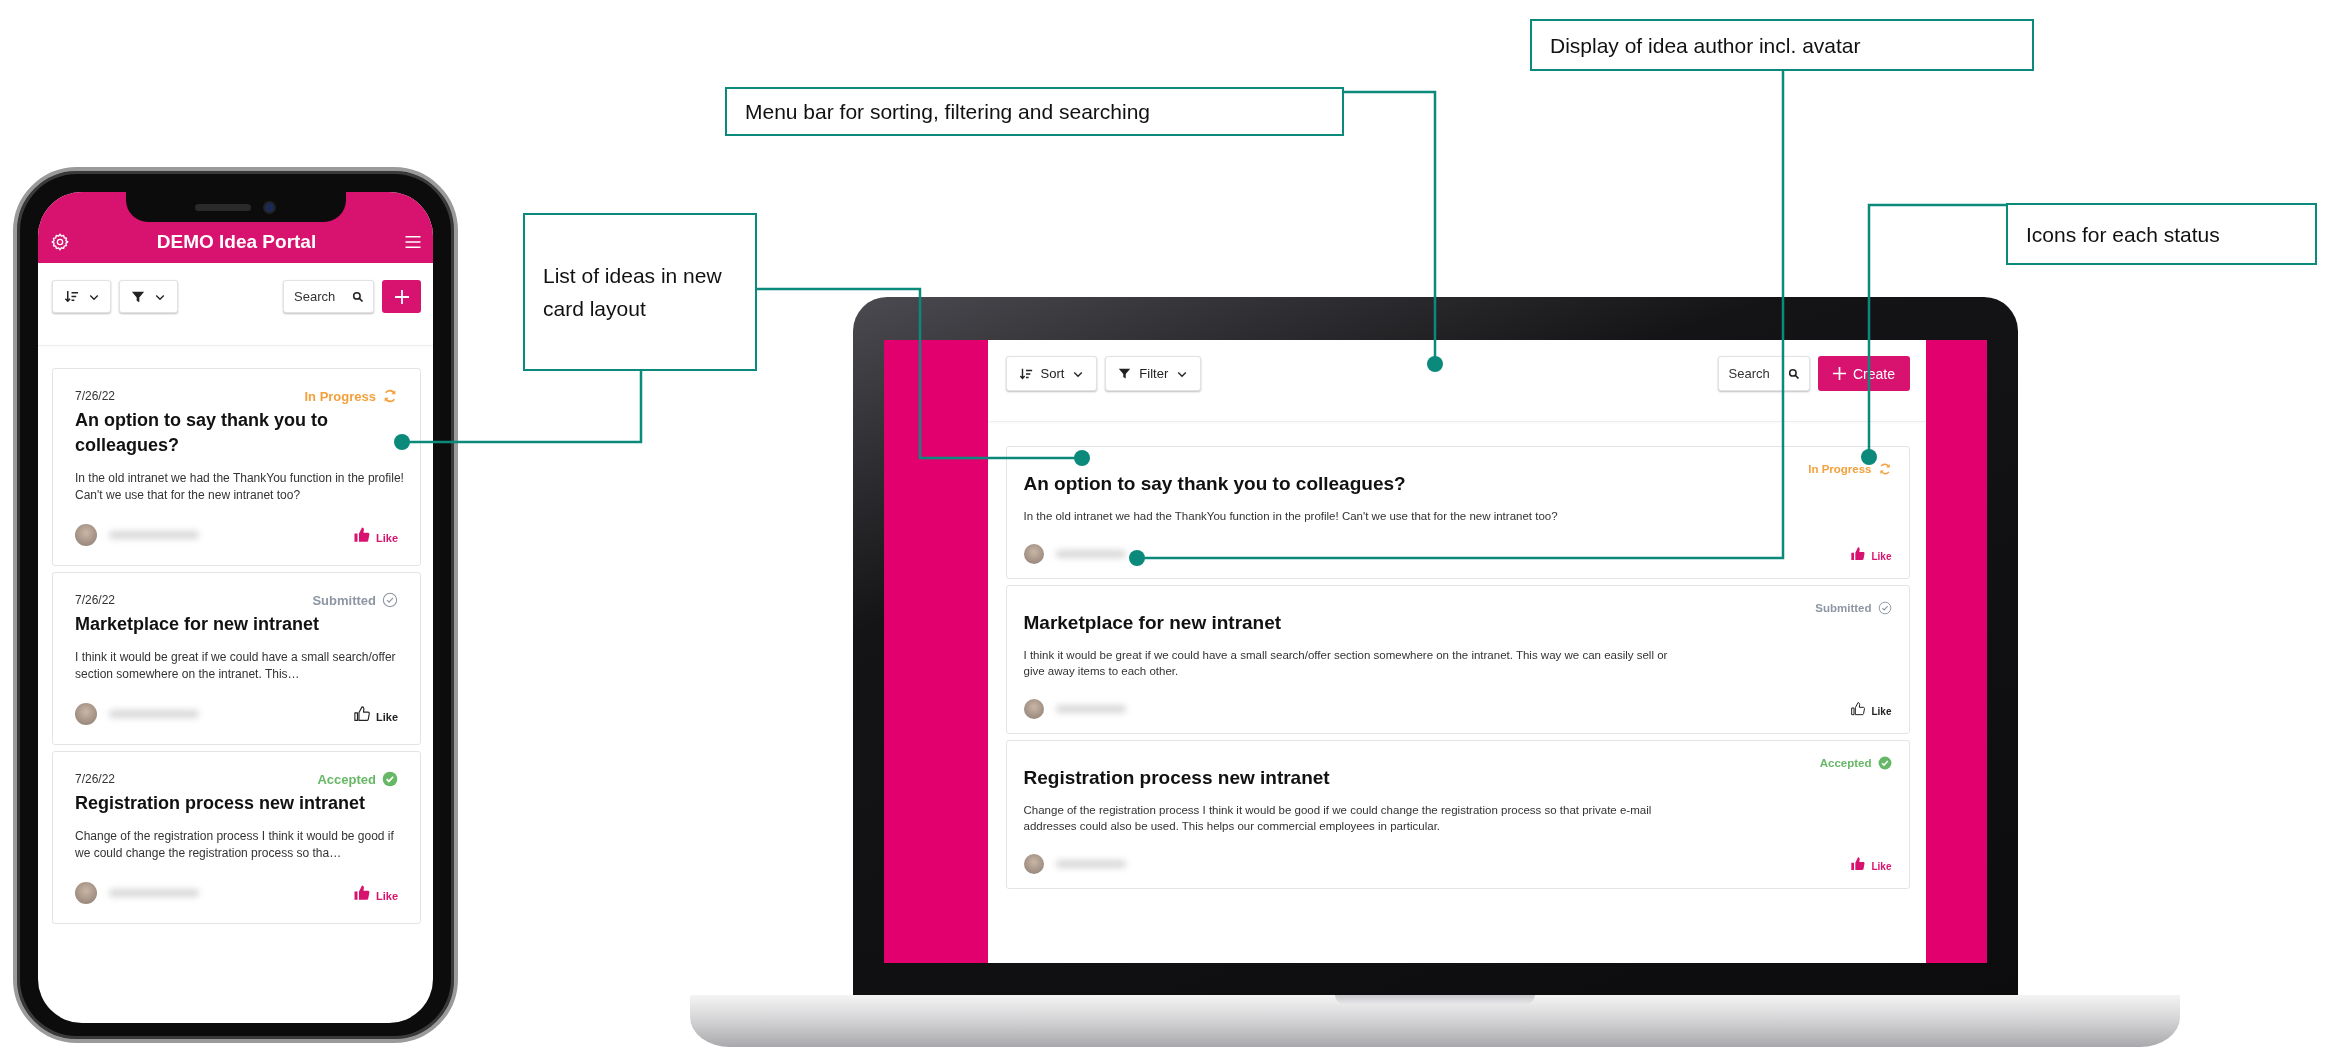 This screenshot has height=1049, width=2328. What do you see at coordinates (81, 296) in the screenshot?
I see `sort-button` at bounding box center [81, 296].